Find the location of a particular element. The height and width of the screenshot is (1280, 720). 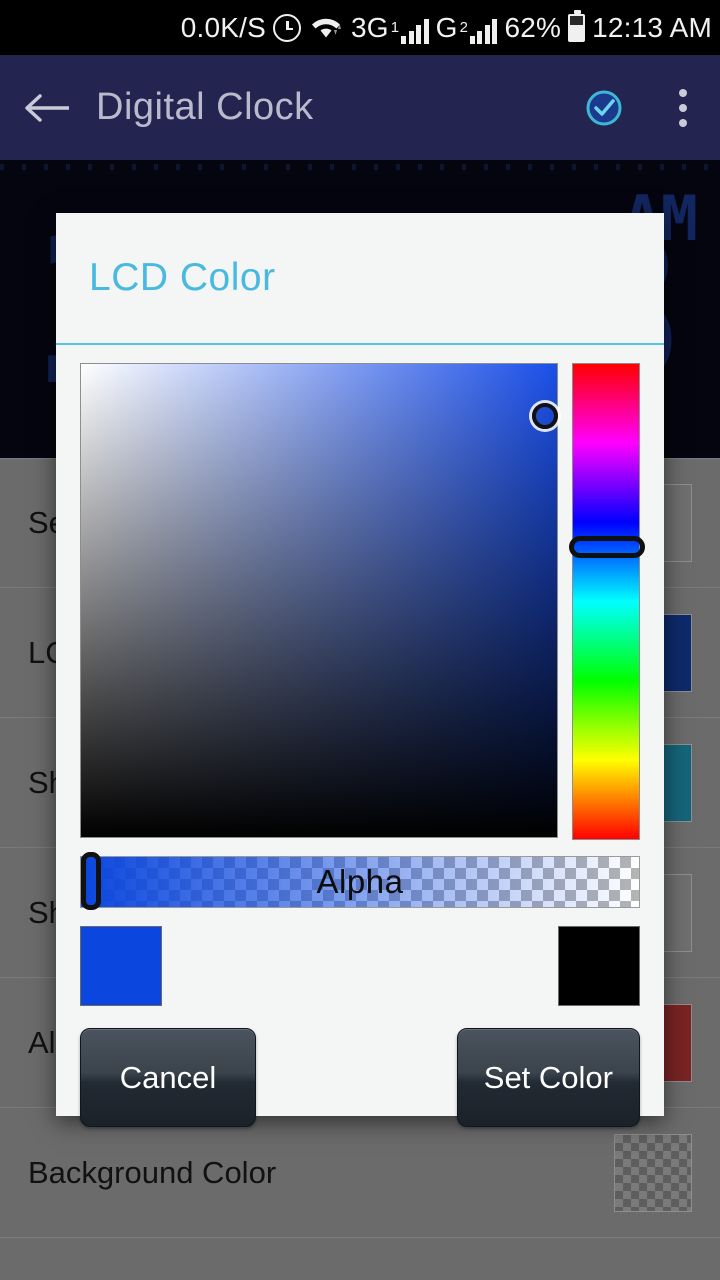

alpha-slider-track is located at coordinates (360, 882).